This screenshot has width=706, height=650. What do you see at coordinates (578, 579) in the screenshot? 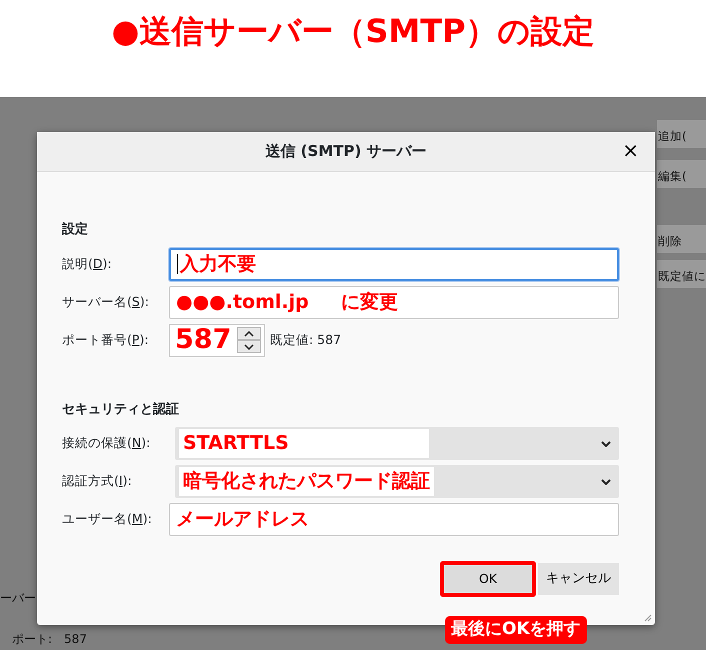
I see `cancel-button: キャンセル` at bounding box center [578, 579].